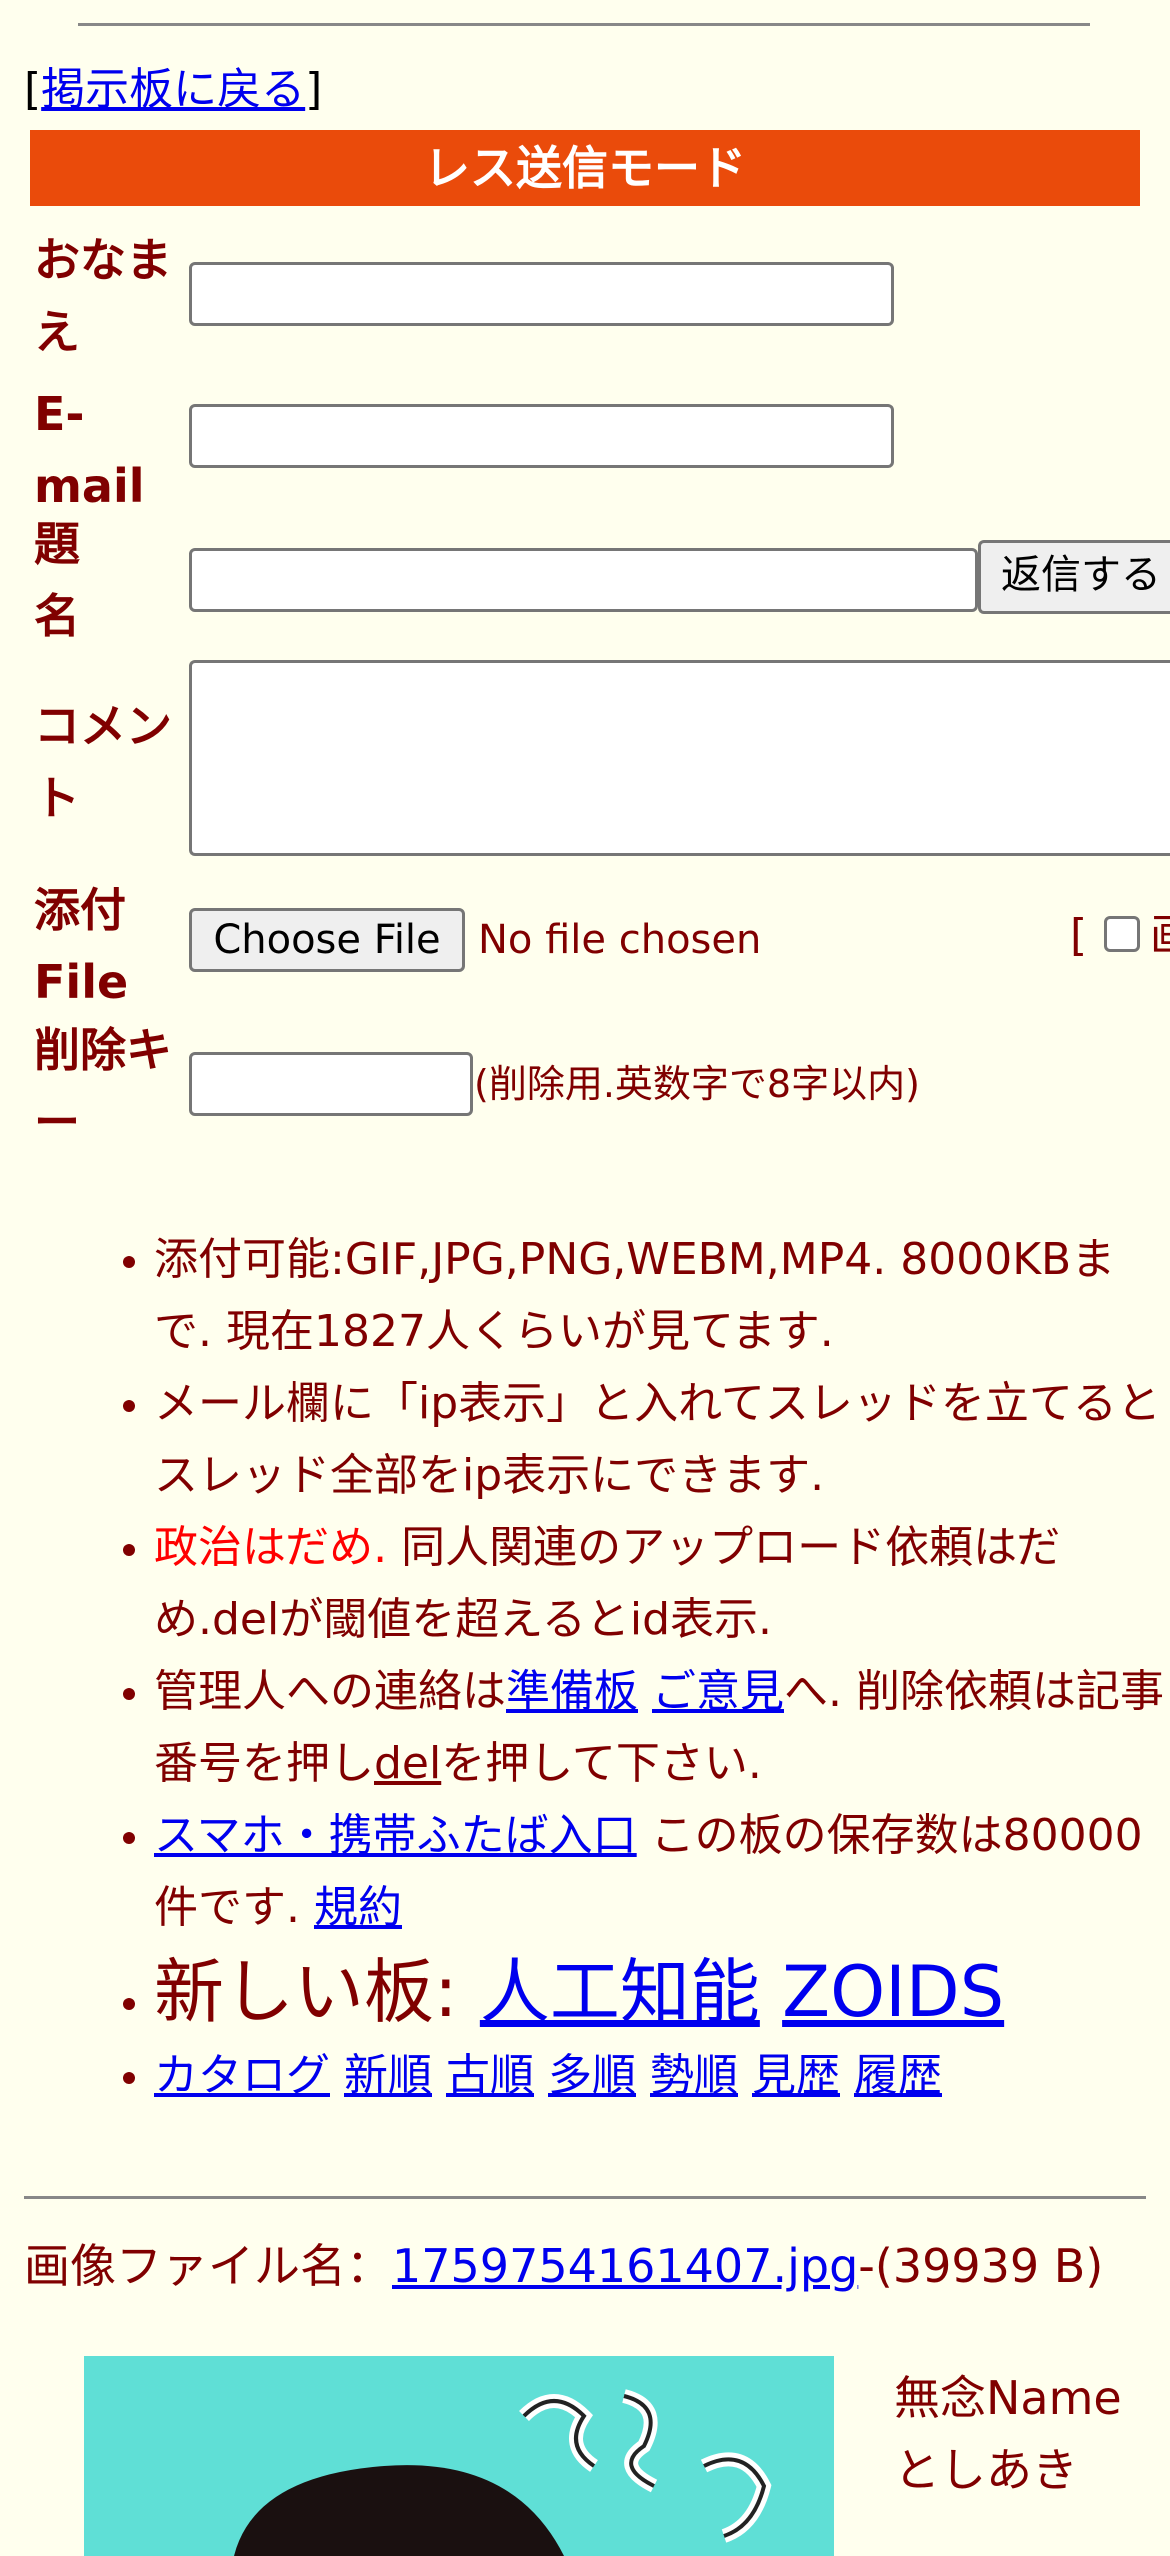 The height and width of the screenshot is (2556, 1170). What do you see at coordinates (620, 1992) in the screenshot?
I see `ai-board-link: 人工知能` at bounding box center [620, 1992].